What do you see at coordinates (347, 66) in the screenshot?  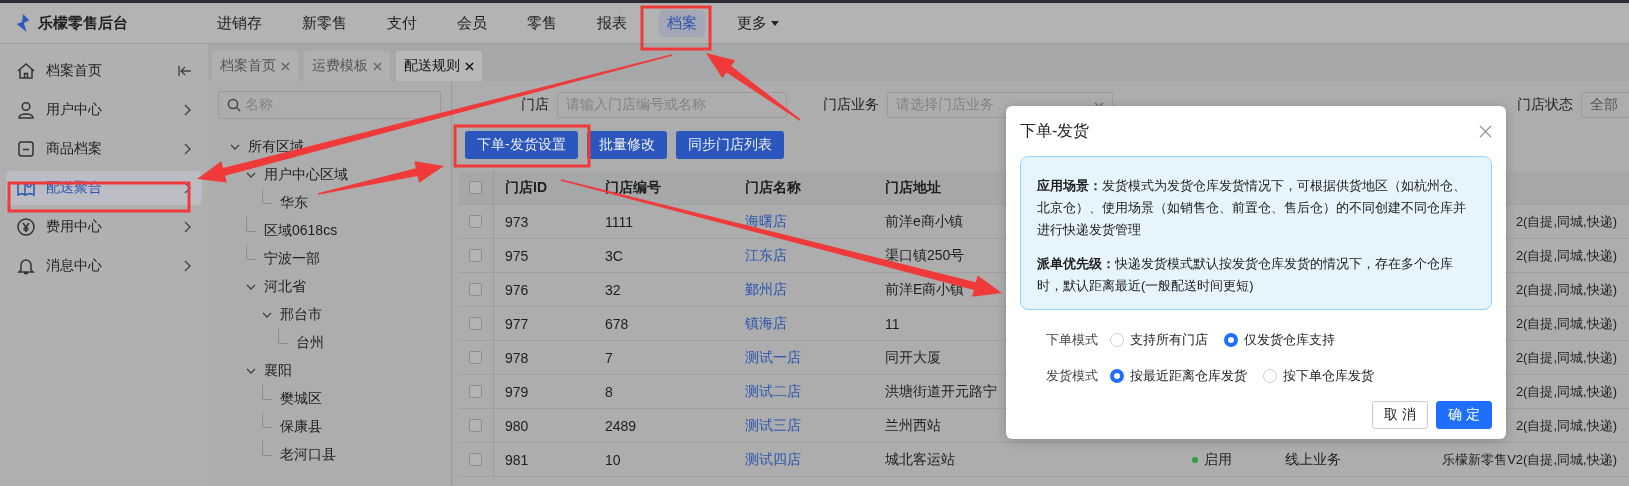 I see `tab: 运费模板` at bounding box center [347, 66].